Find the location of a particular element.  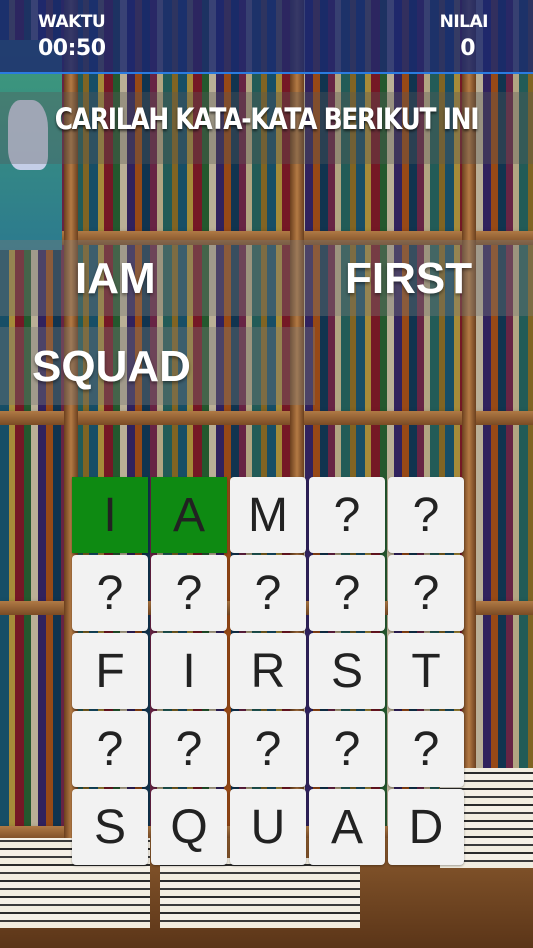

letter-tile: Q is located at coordinates (189, 827).